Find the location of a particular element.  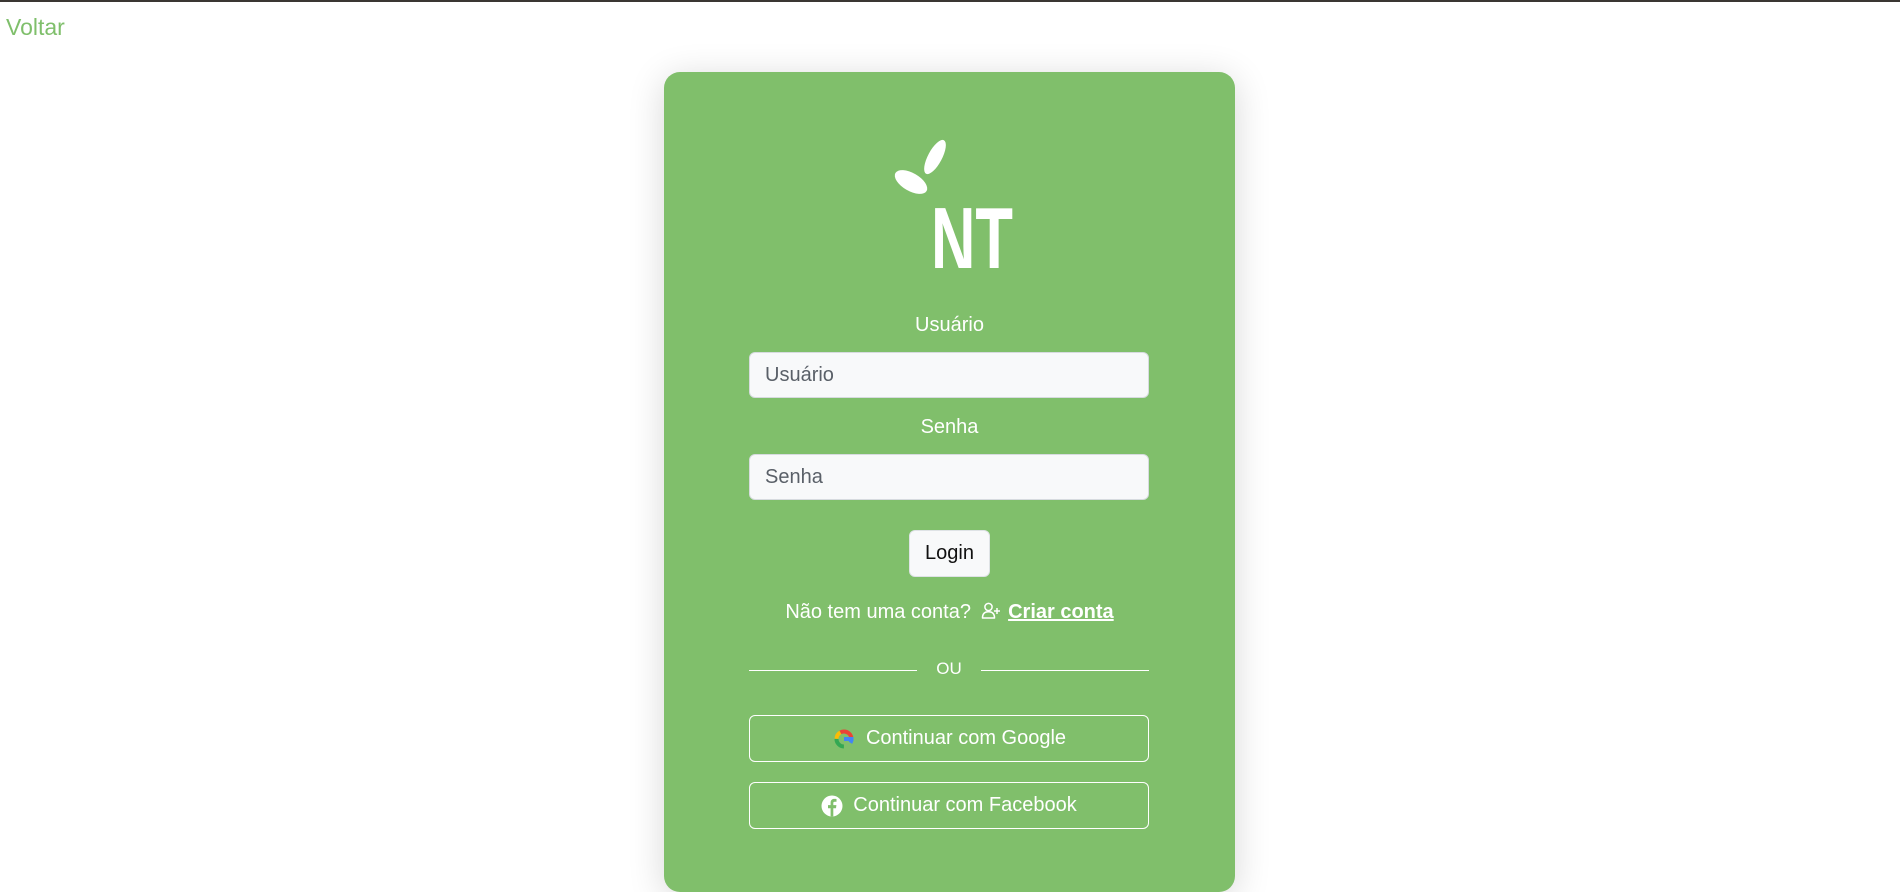

password-input is located at coordinates (949, 477).